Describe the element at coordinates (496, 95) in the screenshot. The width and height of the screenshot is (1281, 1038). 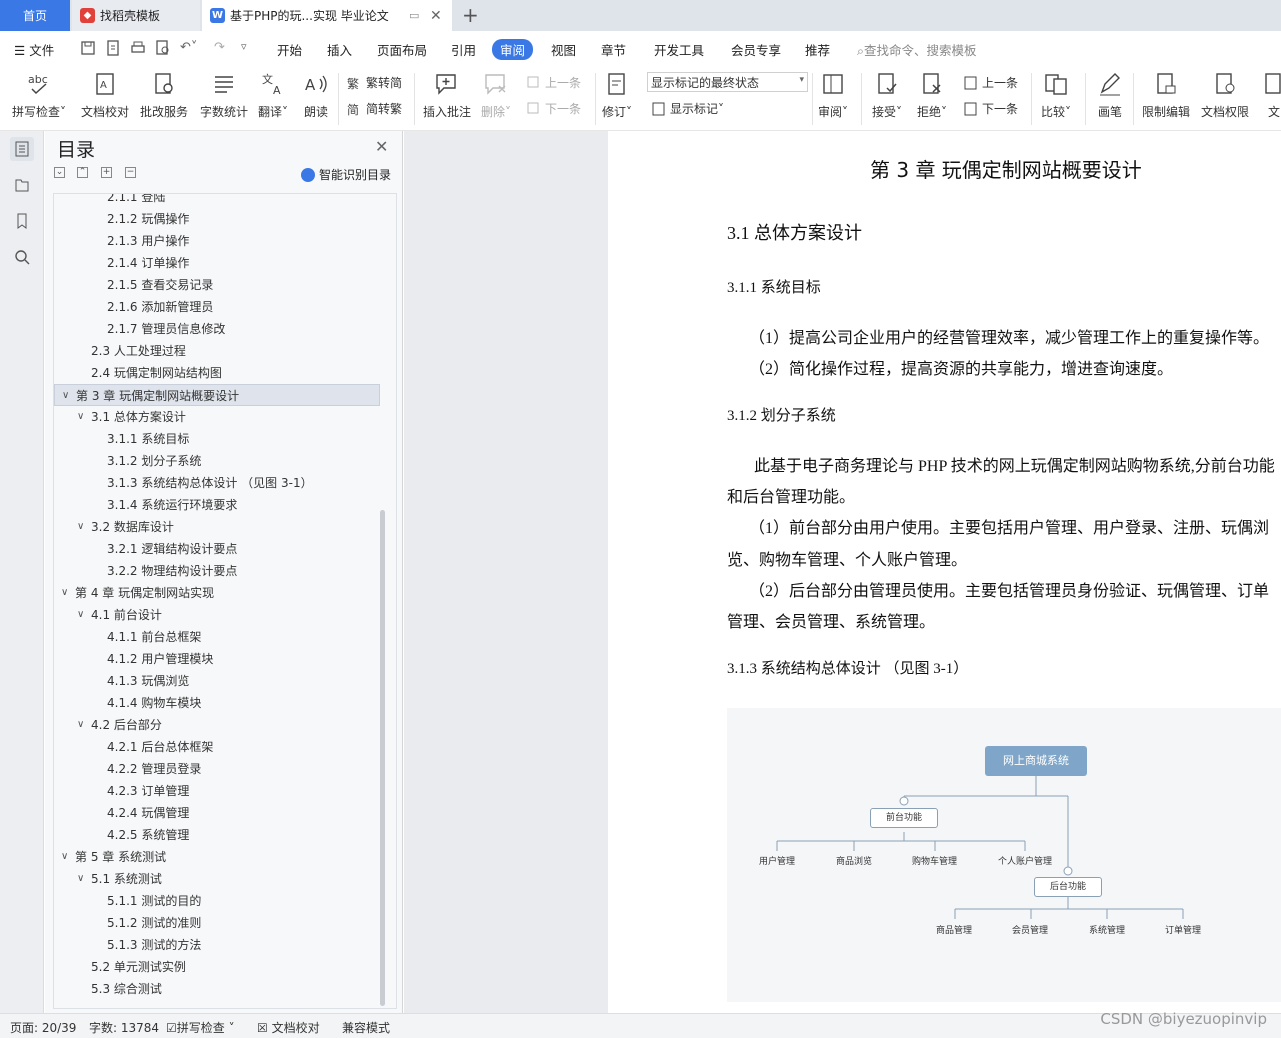
I see `delete-comment-button: 删除˅` at that location.